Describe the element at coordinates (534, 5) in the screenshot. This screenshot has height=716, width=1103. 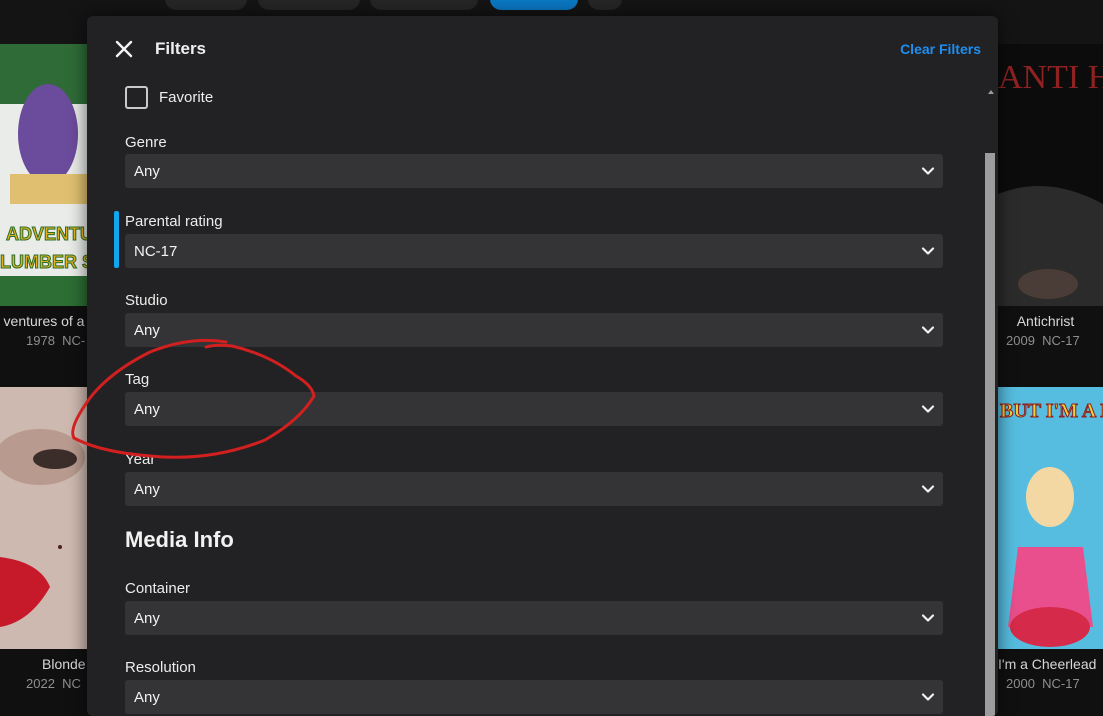
I see `nav-pill-active` at that location.